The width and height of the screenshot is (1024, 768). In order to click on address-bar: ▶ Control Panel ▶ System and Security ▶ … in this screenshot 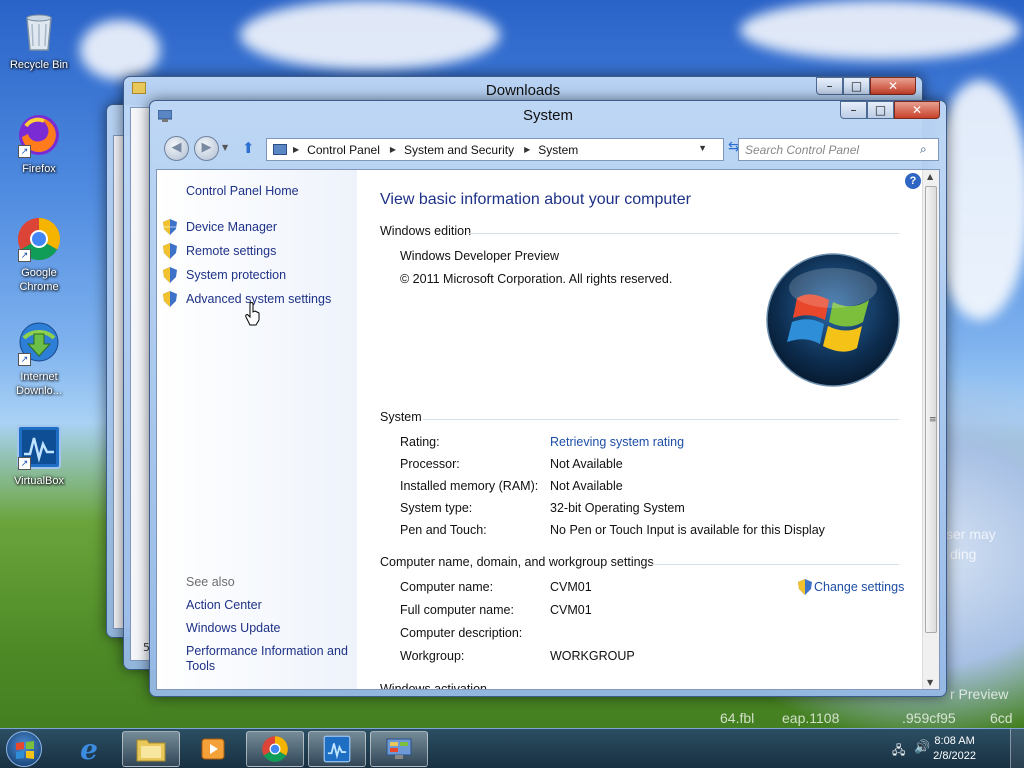, I will do `click(495, 149)`.